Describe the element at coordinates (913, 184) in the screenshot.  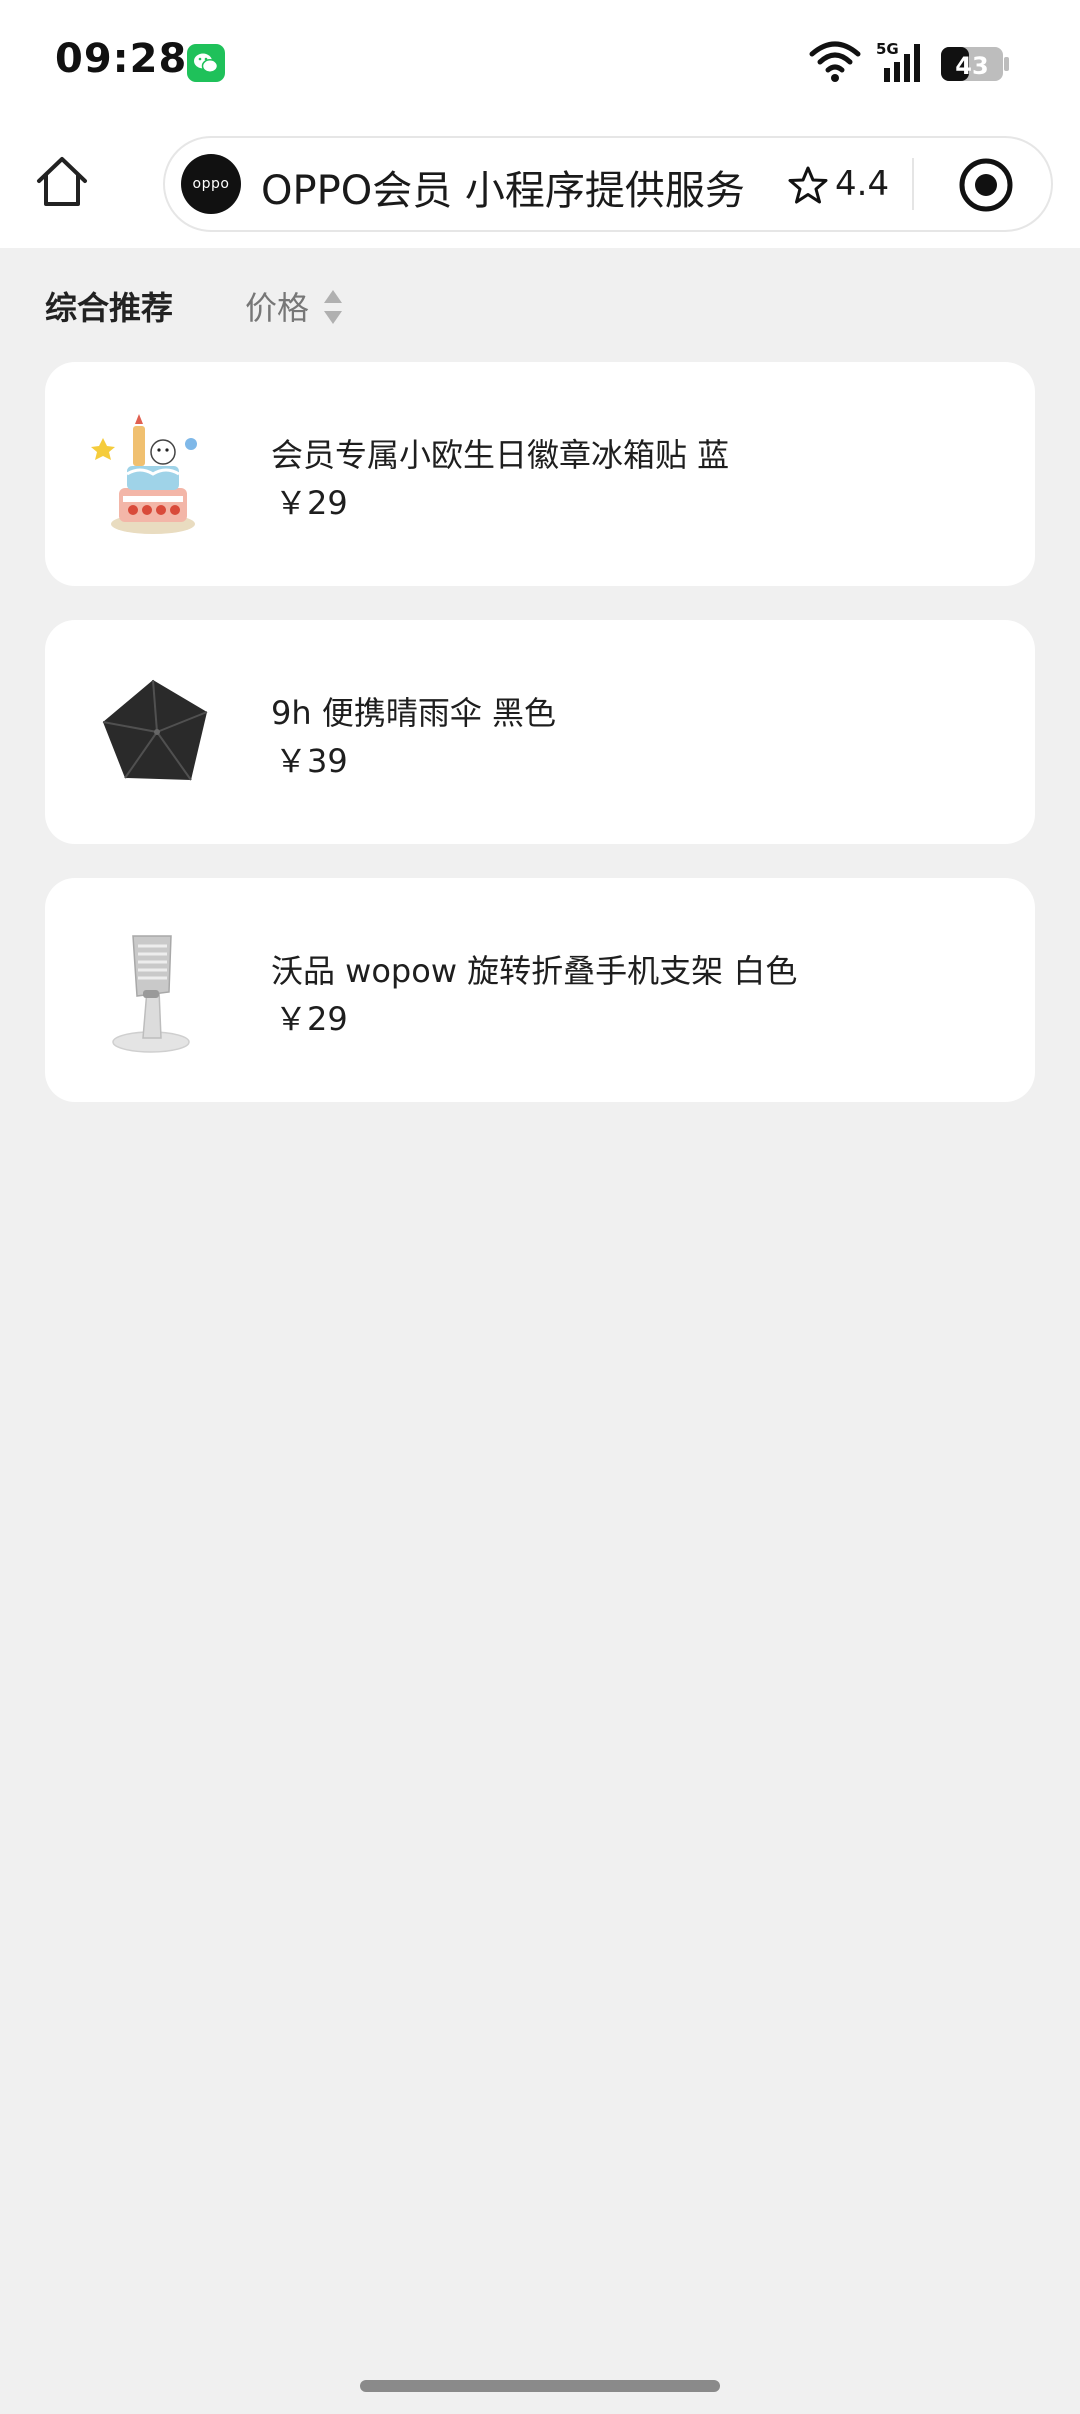
I see `capsule-divider` at that location.